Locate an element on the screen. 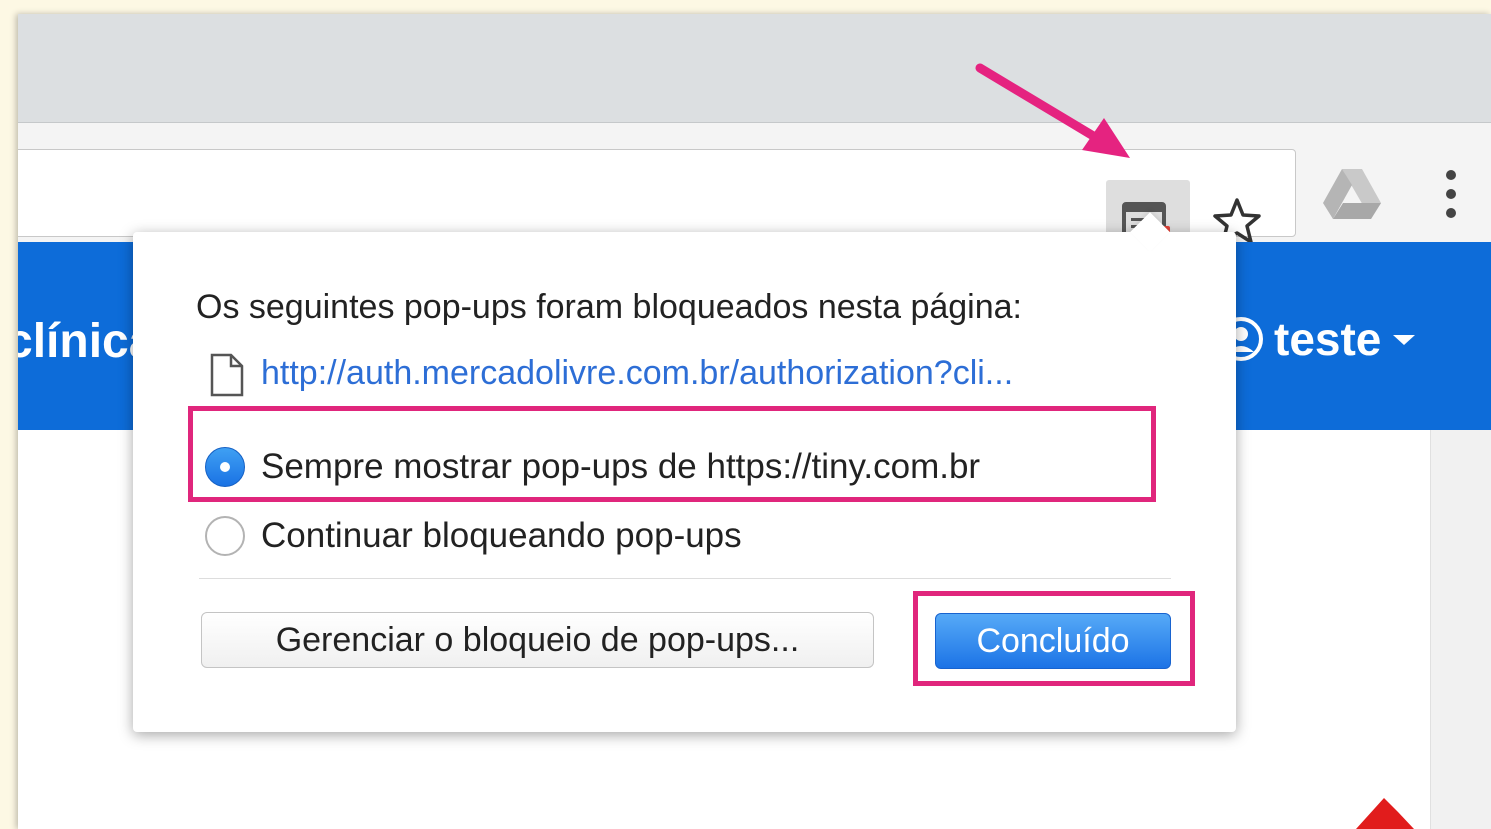 The height and width of the screenshot is (829, 1491). arrow-annotation-popup-icon is located at coordinates (1052, 110).